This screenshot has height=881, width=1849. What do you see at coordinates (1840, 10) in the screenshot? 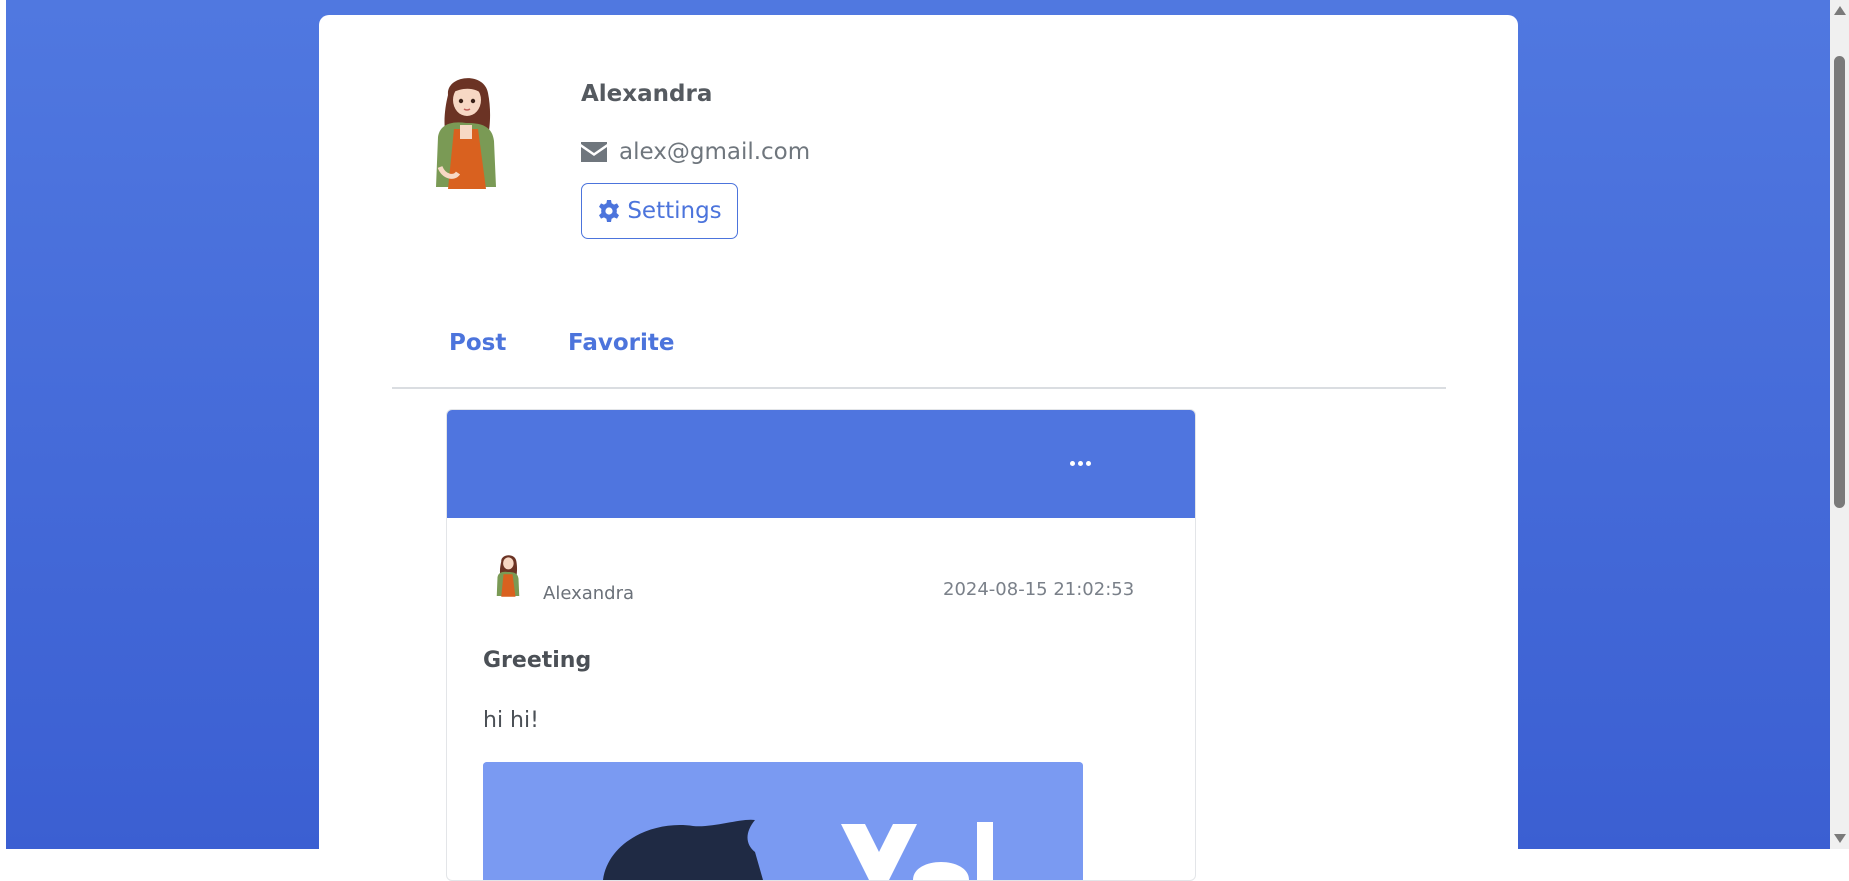
I see `scroll-up-arrow` at bounding box center [1840, 10].